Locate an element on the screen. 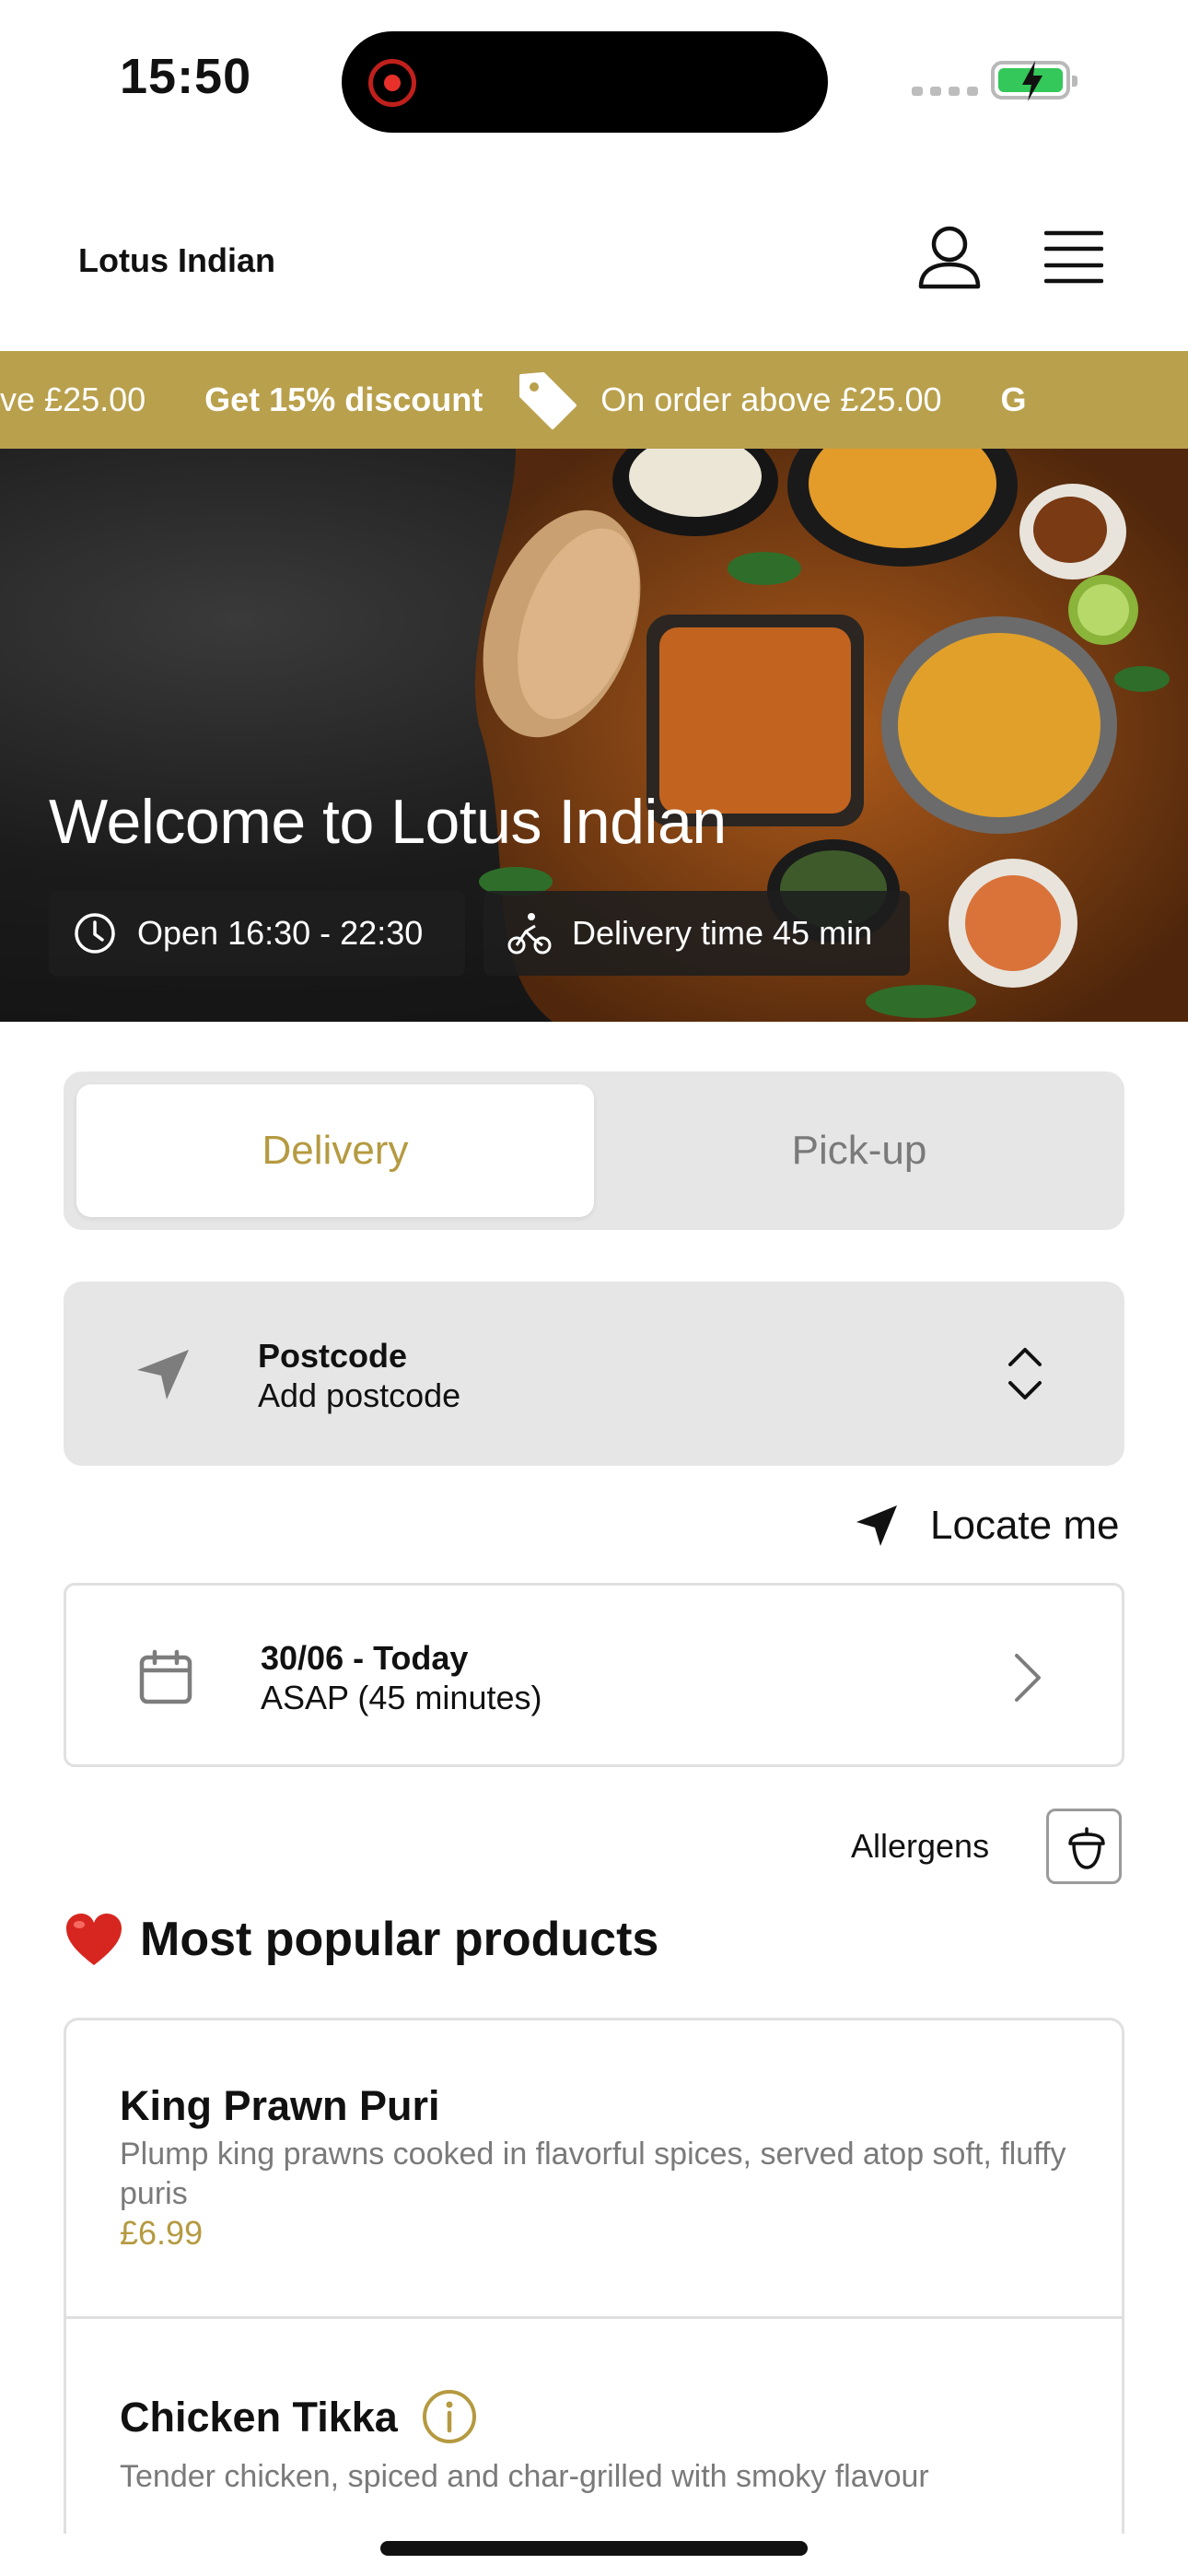  postcode-label: Postcode is located at coordinates (333, 1356).